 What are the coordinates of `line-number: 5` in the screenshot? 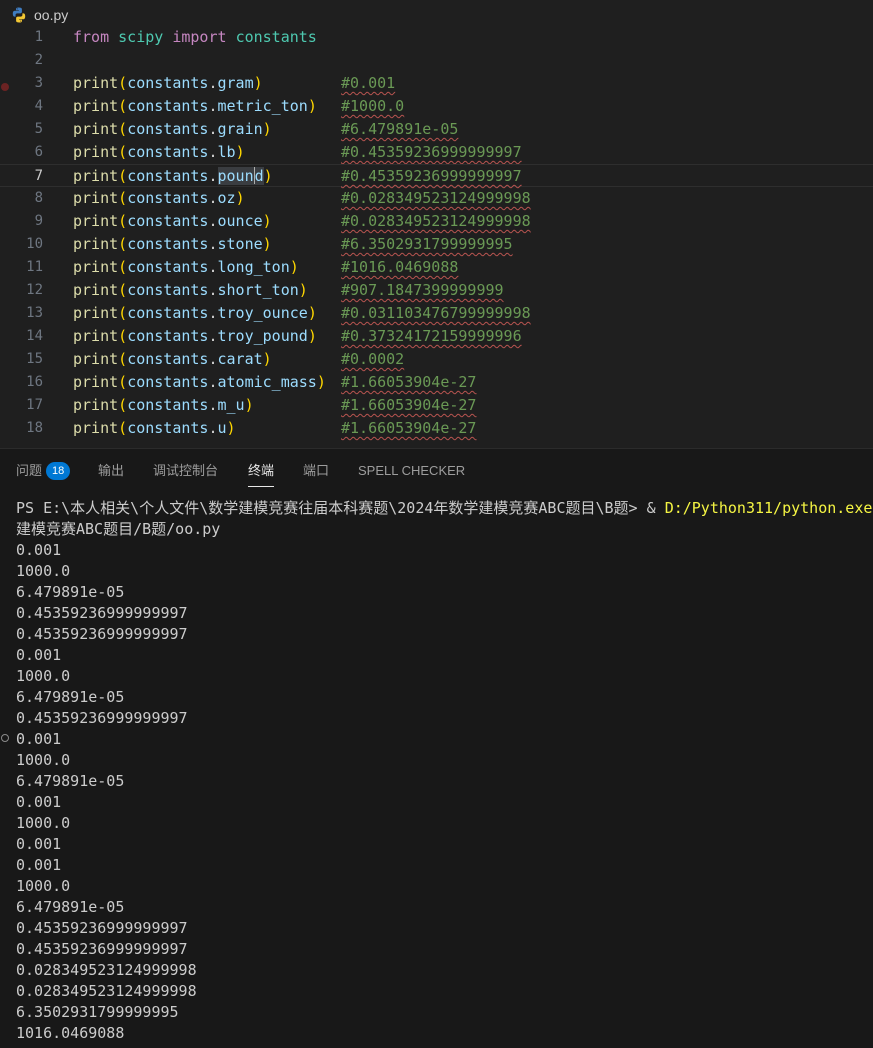 It's located at (38, 129).